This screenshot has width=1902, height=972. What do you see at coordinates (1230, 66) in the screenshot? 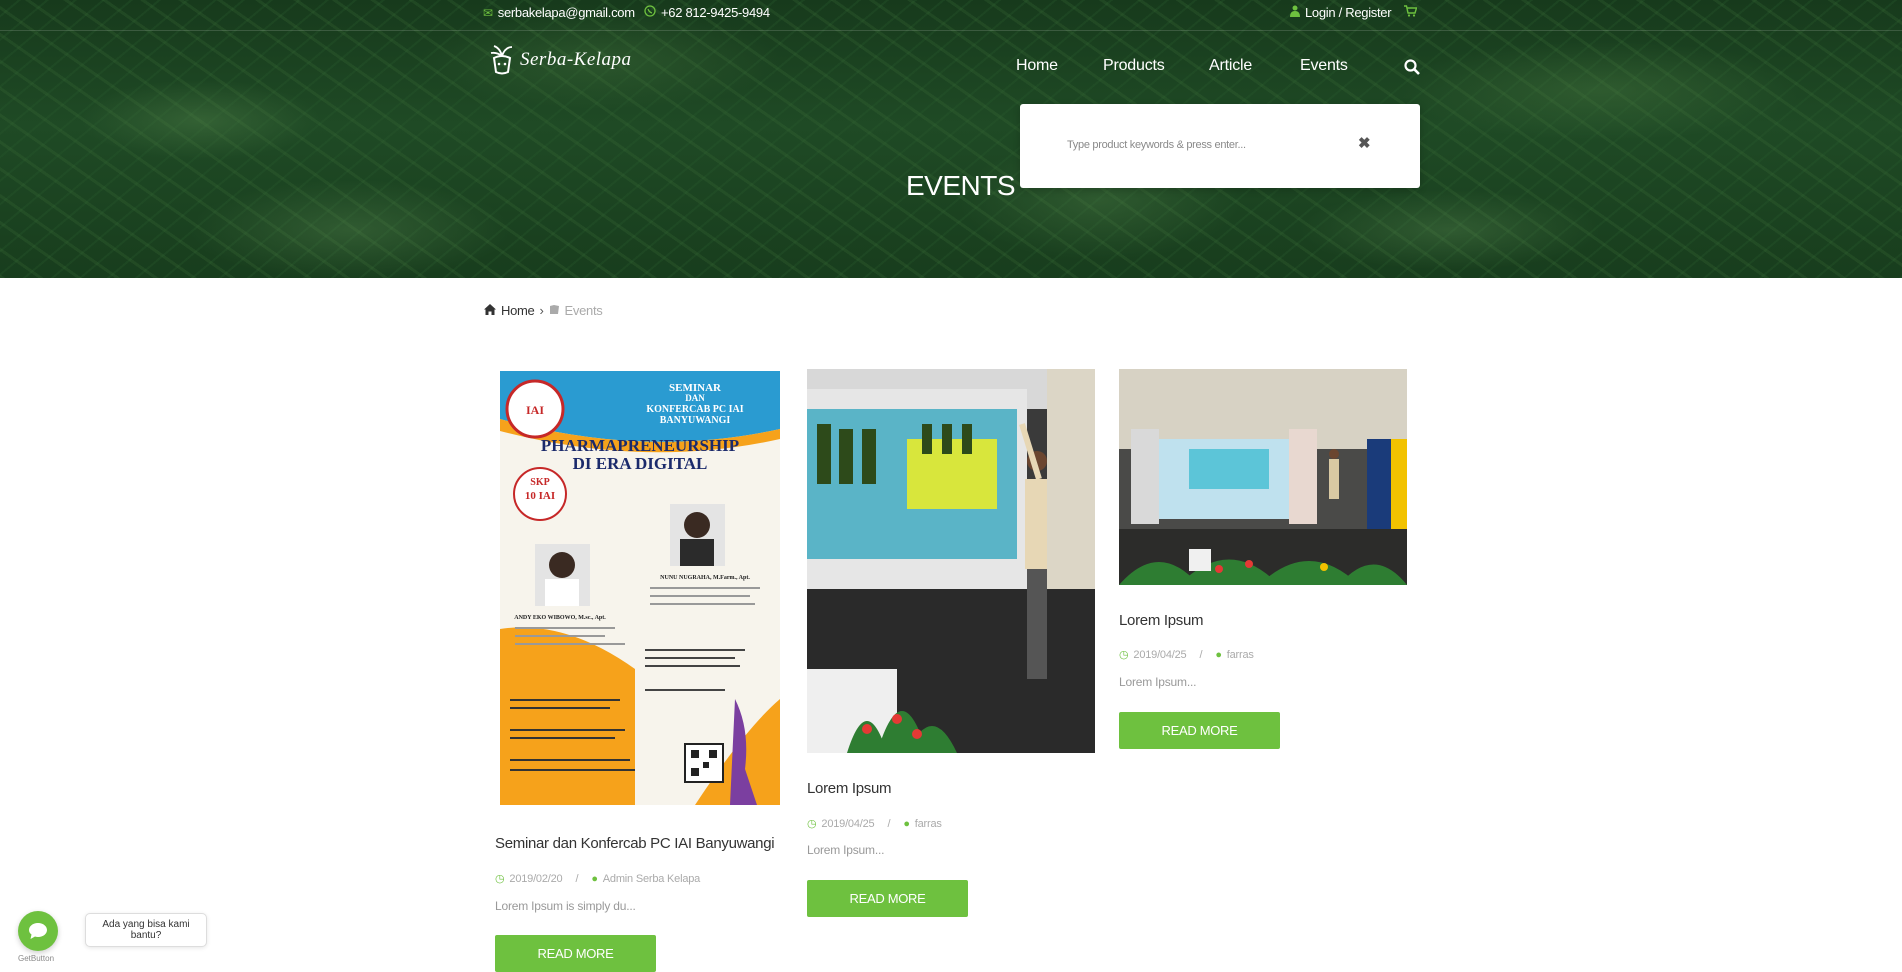
I see `nav-article: Article` at bounding box center [1230, 66].